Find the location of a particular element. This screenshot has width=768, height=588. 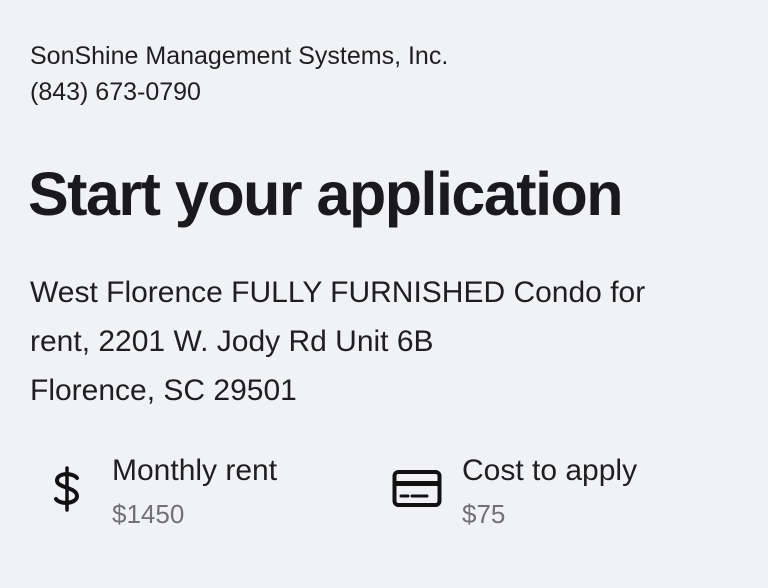

monthly-rent-item: Monthly rent $1450 is located at coordinates (158, 493).